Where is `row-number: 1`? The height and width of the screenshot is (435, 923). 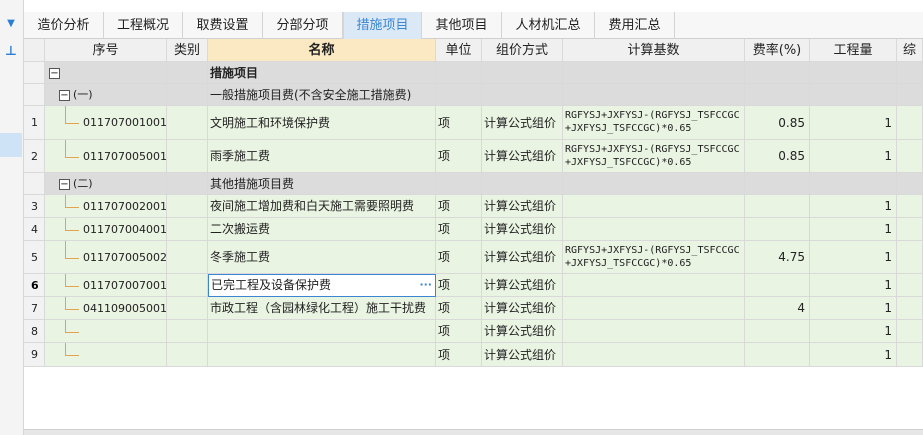
row-number: 1 is located at coordinates (34, 123).